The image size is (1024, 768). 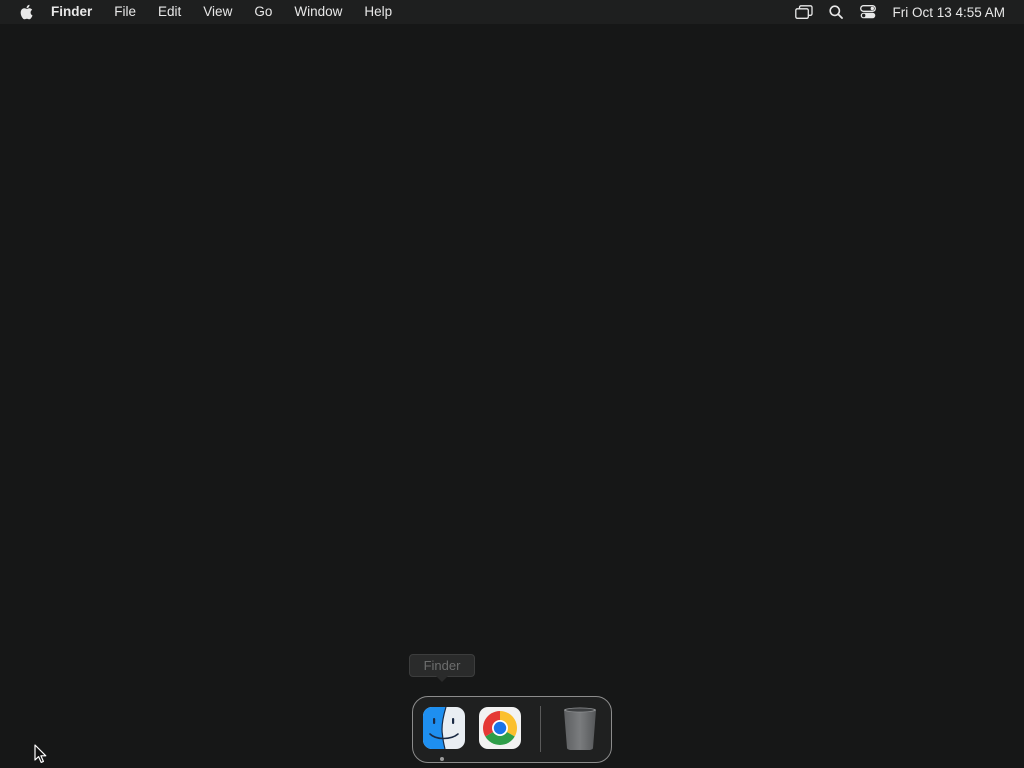 I want to click on menu-app-finder: Finder, so click(x=77, y=12).